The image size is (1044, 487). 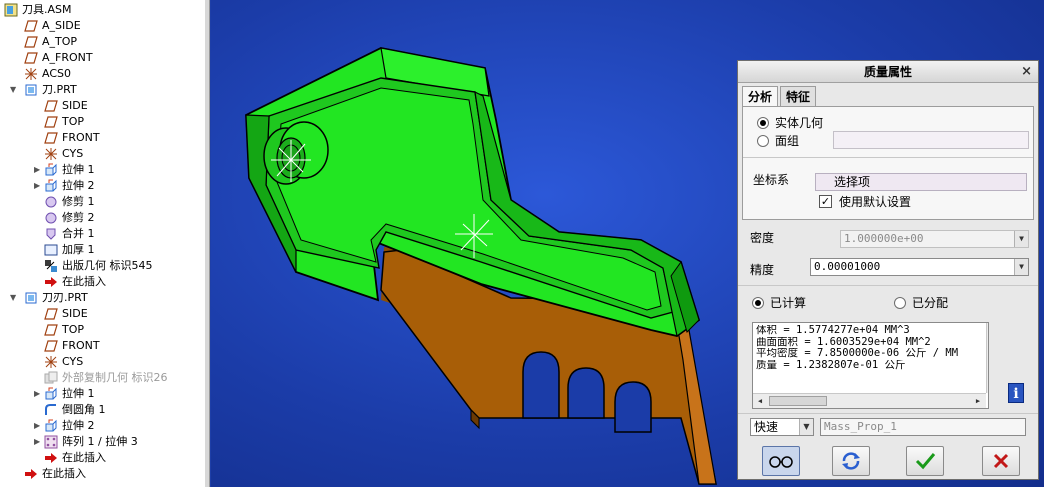 What do you see at coordinates (758, 303) in the screenshot?
I see `computed-radio` at bounding box center [758, 303].